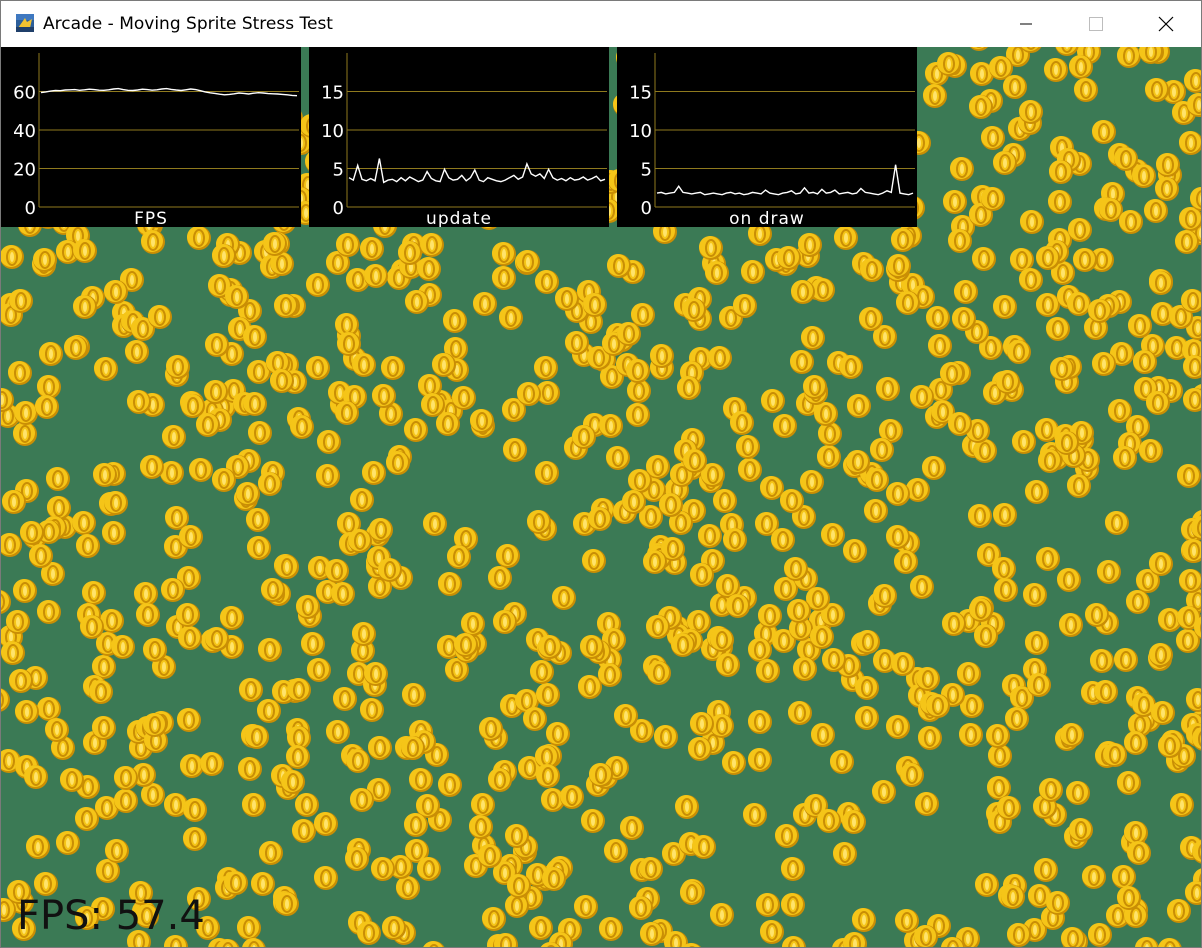 The height and width of the screenshot is (948, 1202). What do you see at coordinates (1026, 24) in the screenshot?
I see `minimize-button` at bounding box center [1026, 24].